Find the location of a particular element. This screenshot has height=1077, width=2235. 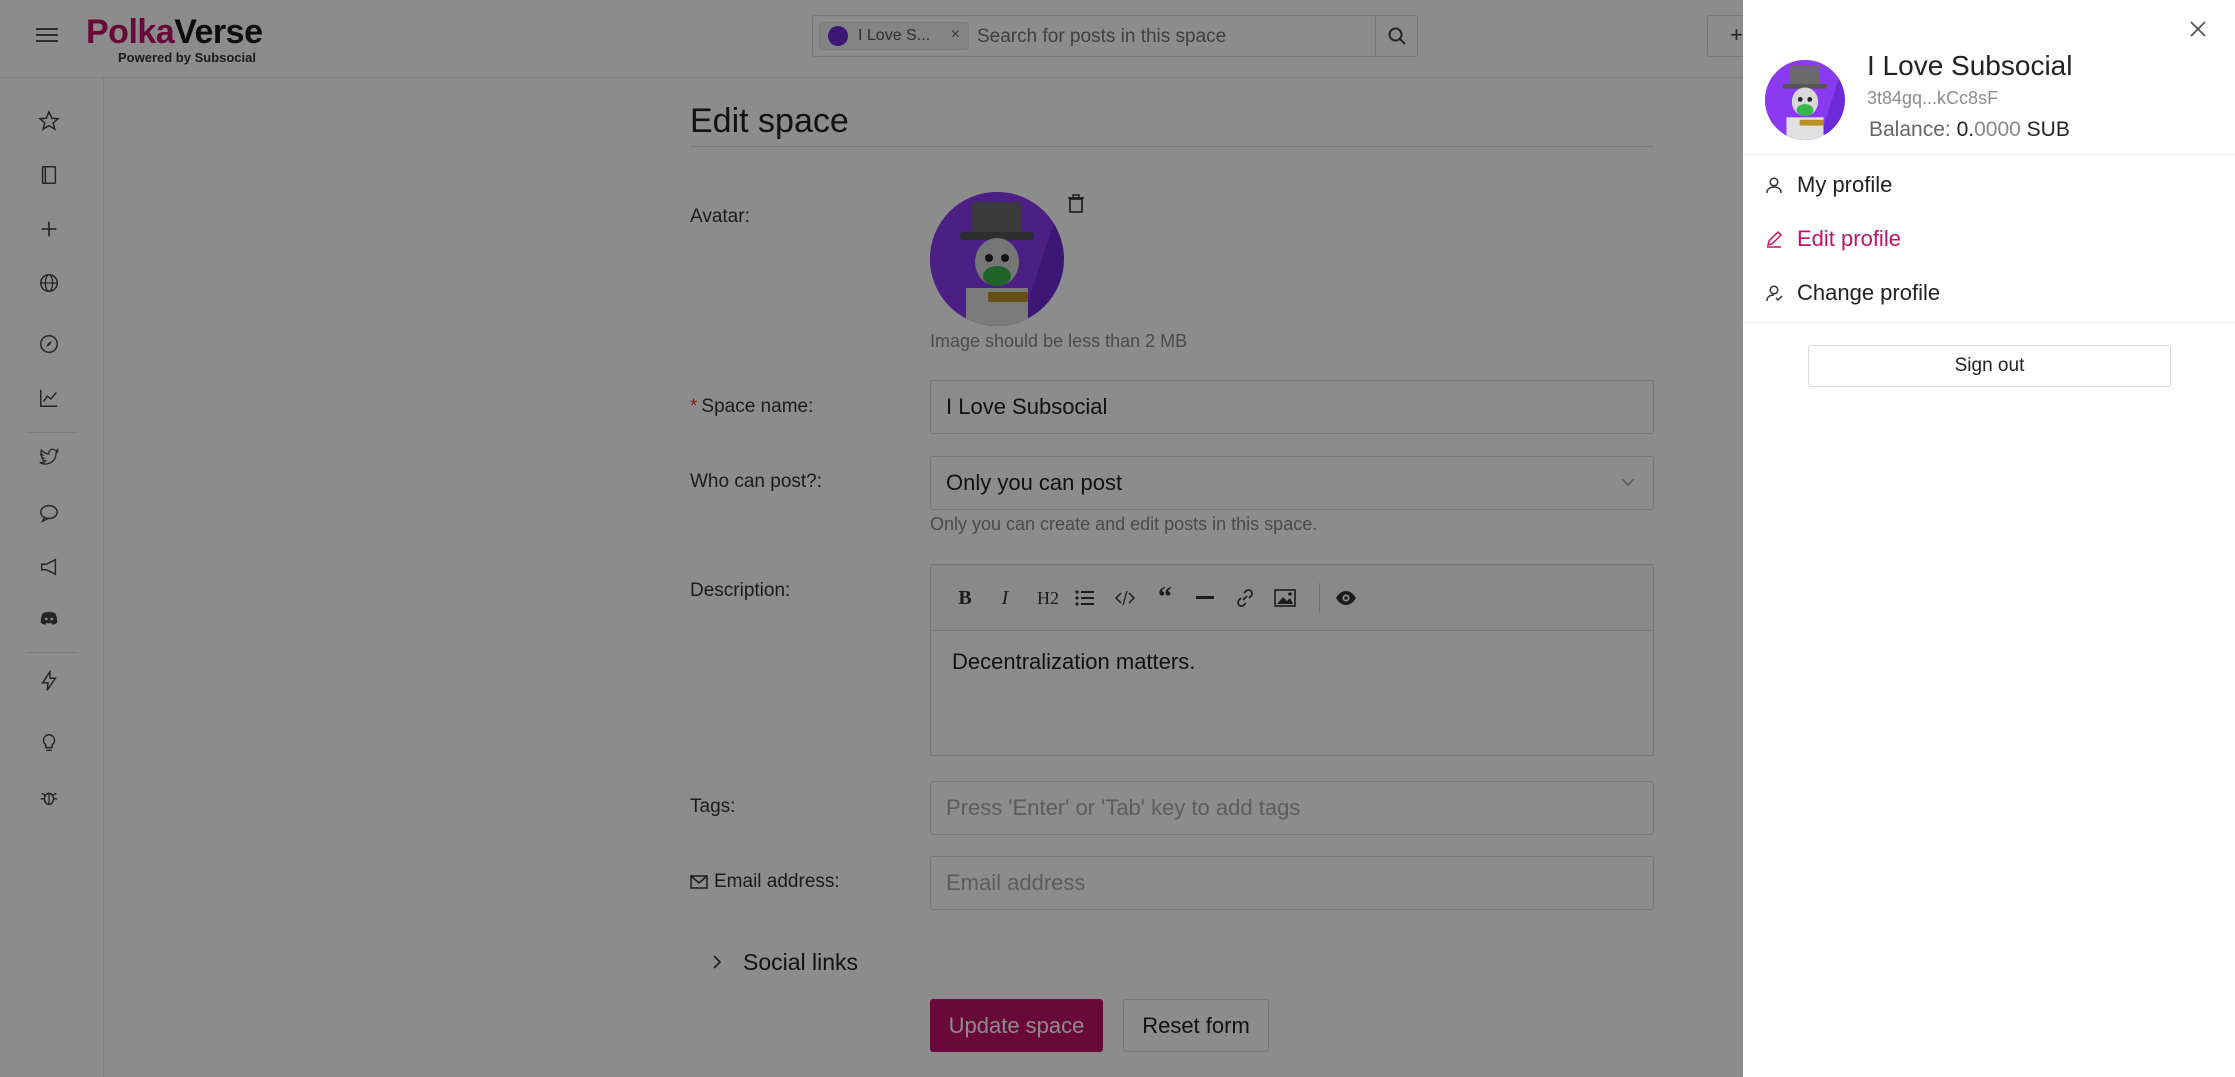

my-profile-item: My profile is located at coordinates (1828, 185).